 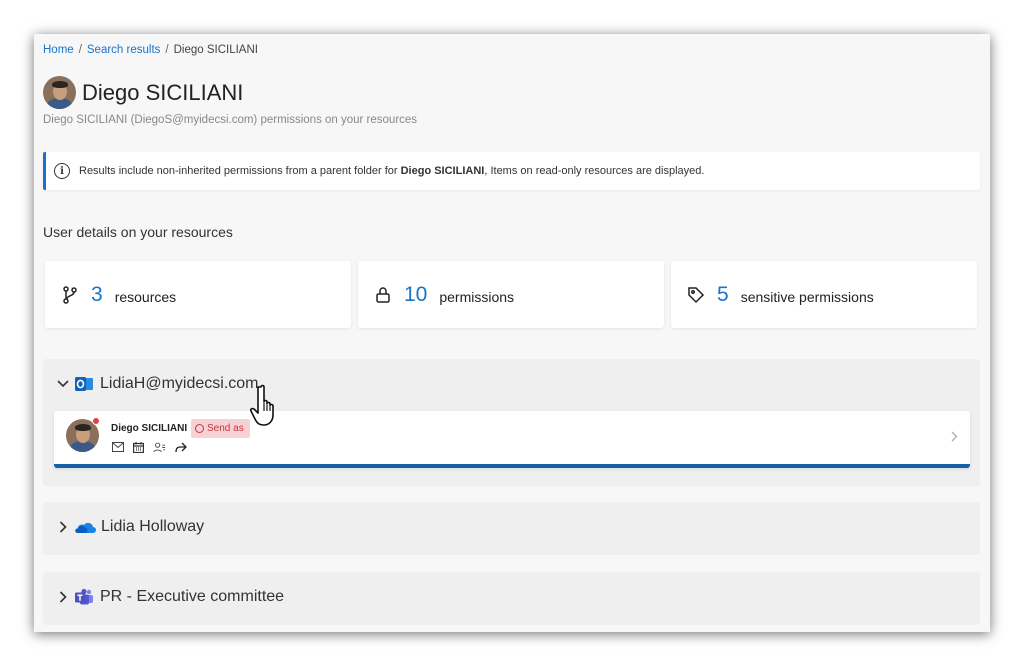 What do you see at coordinates (84, 384) in the screenshot?
I see `outlook-icon` at bounding box center [84, 384].